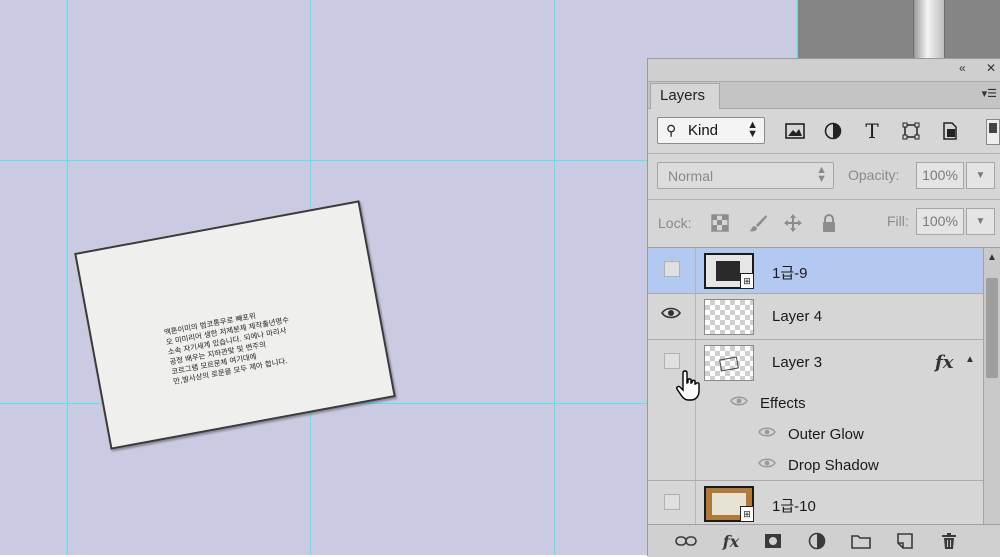 The height and width of the screenshot is (557, 1000). What do you see at coordinates (989, 93) in the screenshot?
I see `panel-menu-icon: ▾☰` at bounding box center [989, 93].